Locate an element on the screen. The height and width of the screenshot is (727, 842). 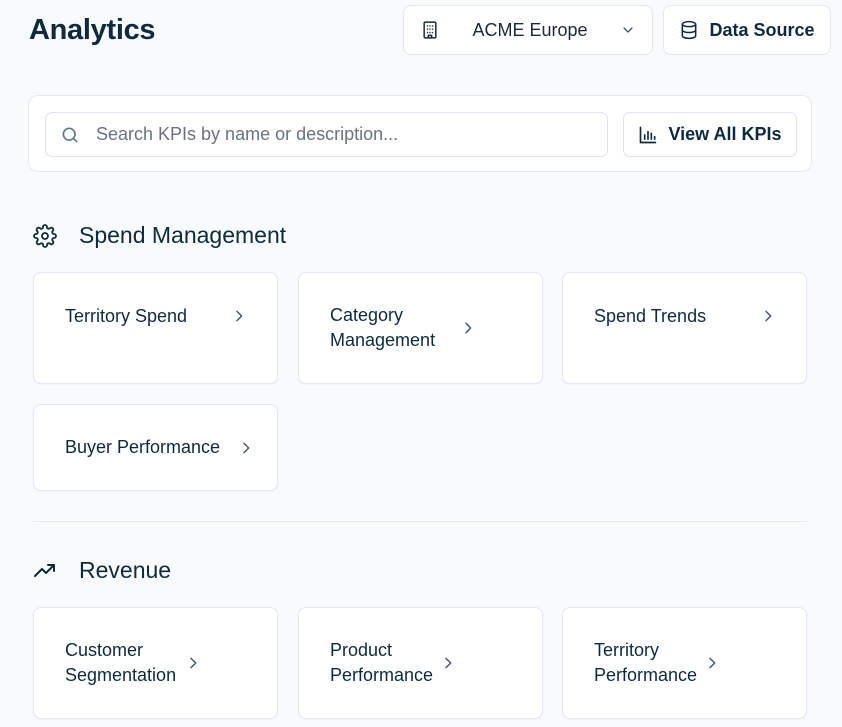
data-source-label: Data Source is located at coordinates (762, 29).